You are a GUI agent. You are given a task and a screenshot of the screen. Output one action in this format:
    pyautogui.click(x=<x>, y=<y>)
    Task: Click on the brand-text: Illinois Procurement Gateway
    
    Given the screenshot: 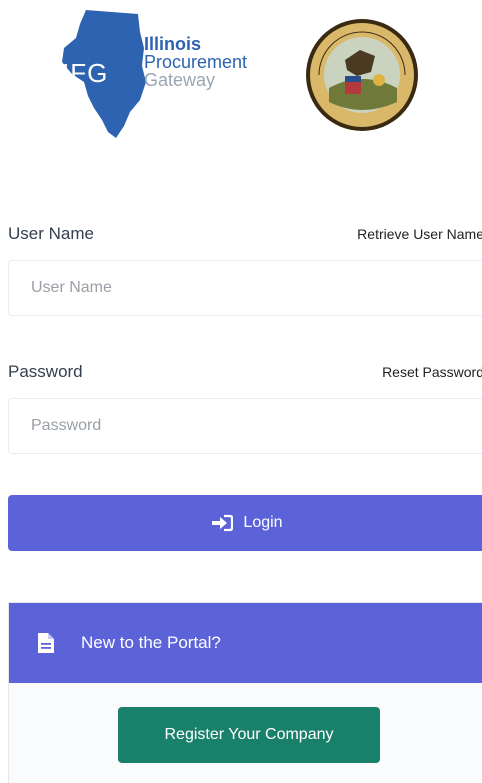 What is the action you would take?
    pyautogui.click(x=195, y=62)
    